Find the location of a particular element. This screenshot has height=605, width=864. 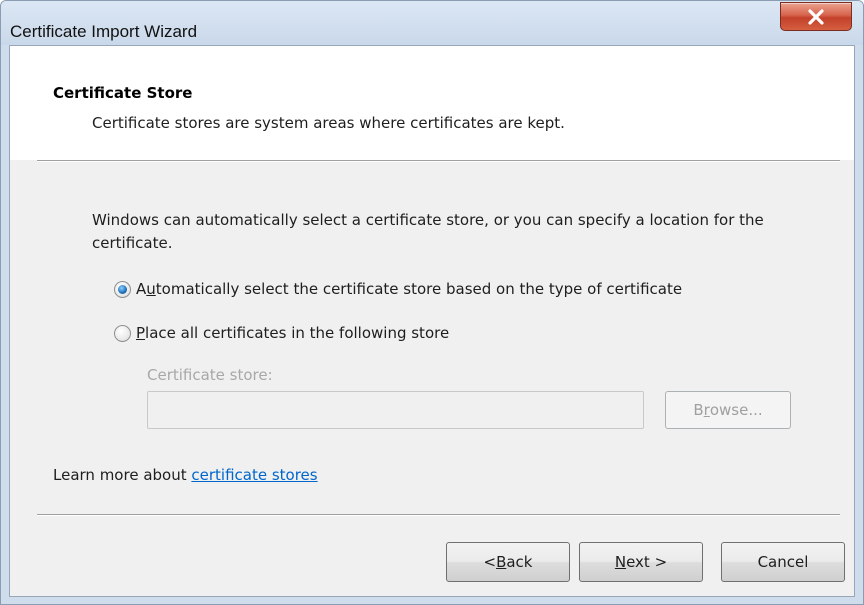

cancel-button: Cancel is located at coordinates (783, 562).